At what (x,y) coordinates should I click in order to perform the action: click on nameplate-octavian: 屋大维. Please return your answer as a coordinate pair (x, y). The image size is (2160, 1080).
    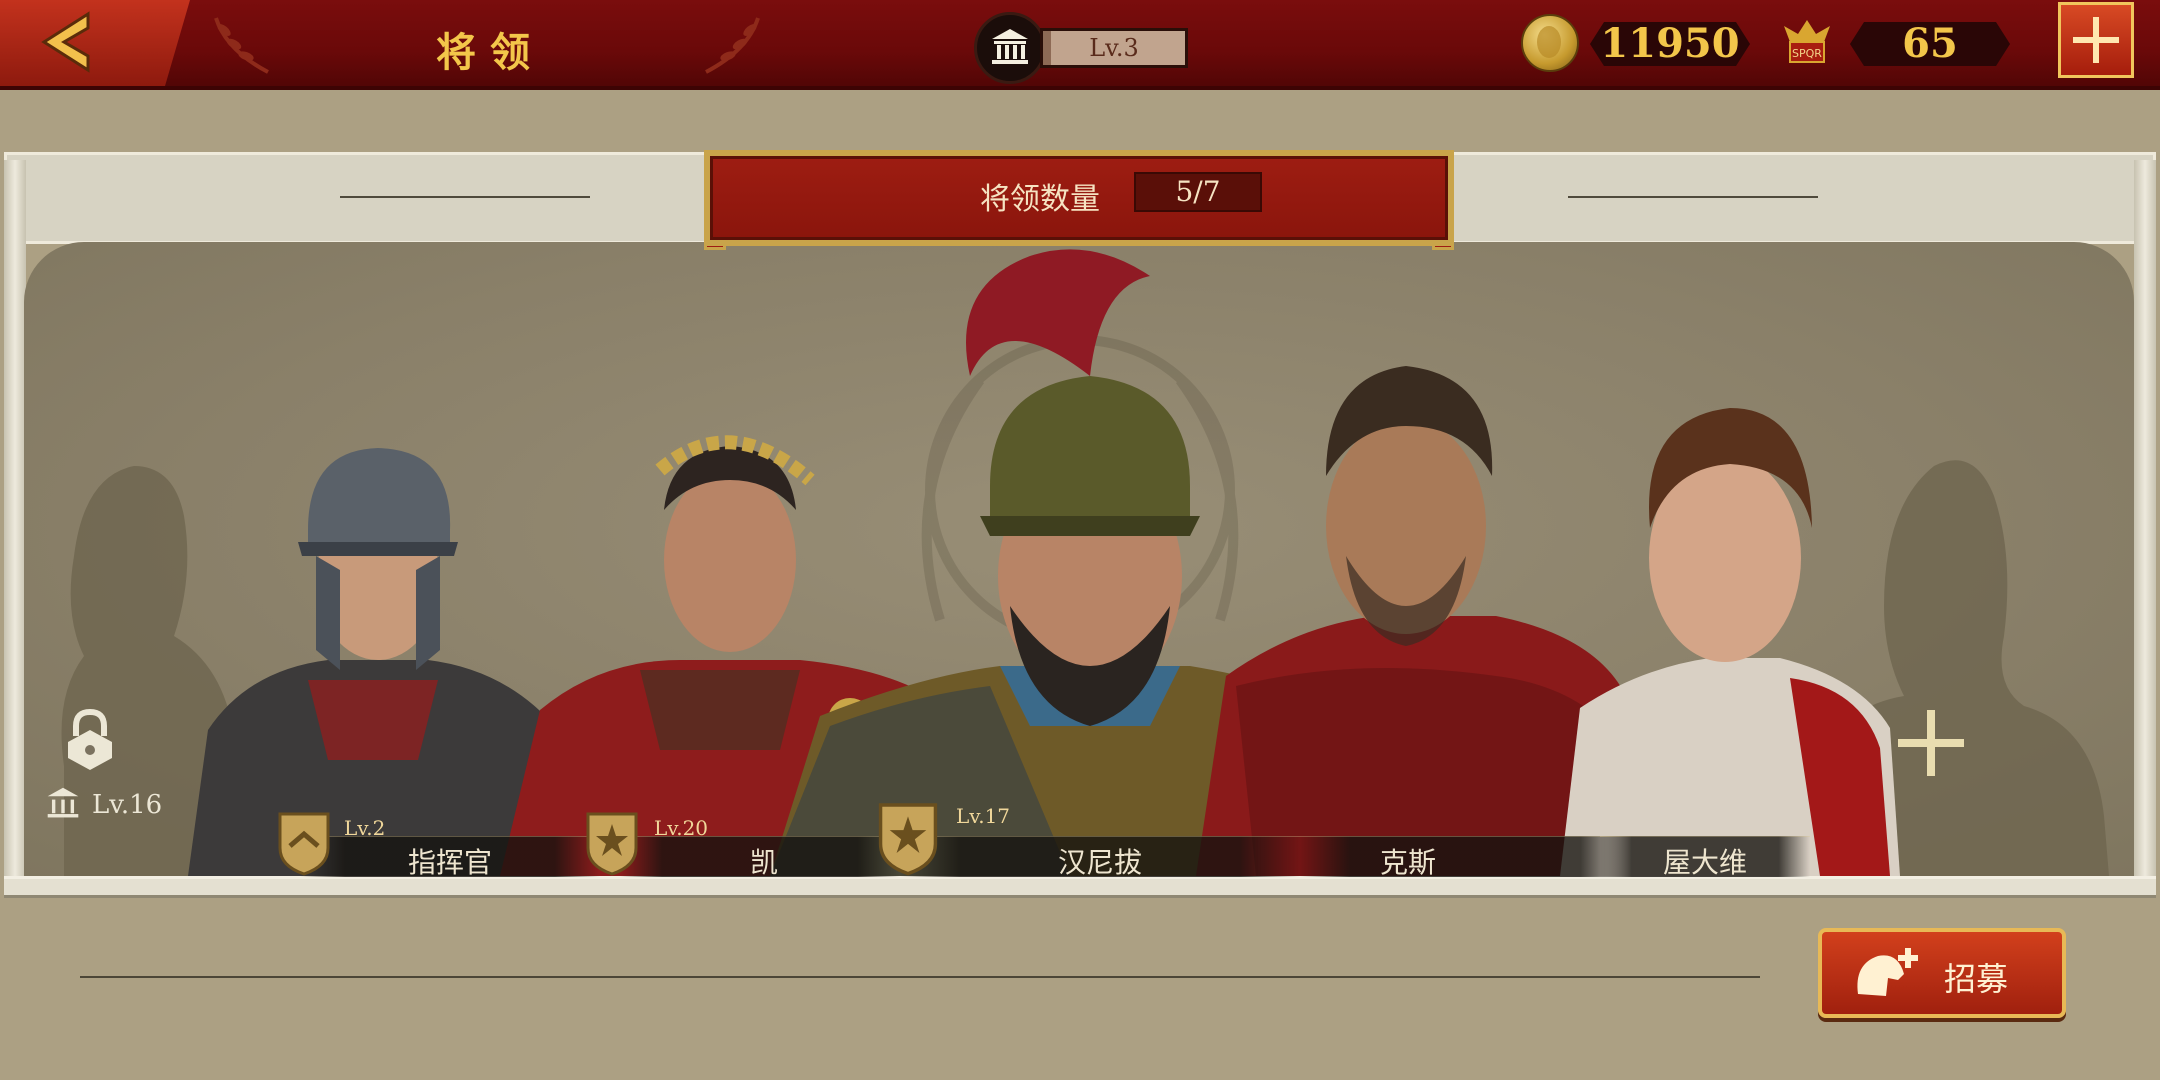
    Looking at the image, I should click on (1705, 857).